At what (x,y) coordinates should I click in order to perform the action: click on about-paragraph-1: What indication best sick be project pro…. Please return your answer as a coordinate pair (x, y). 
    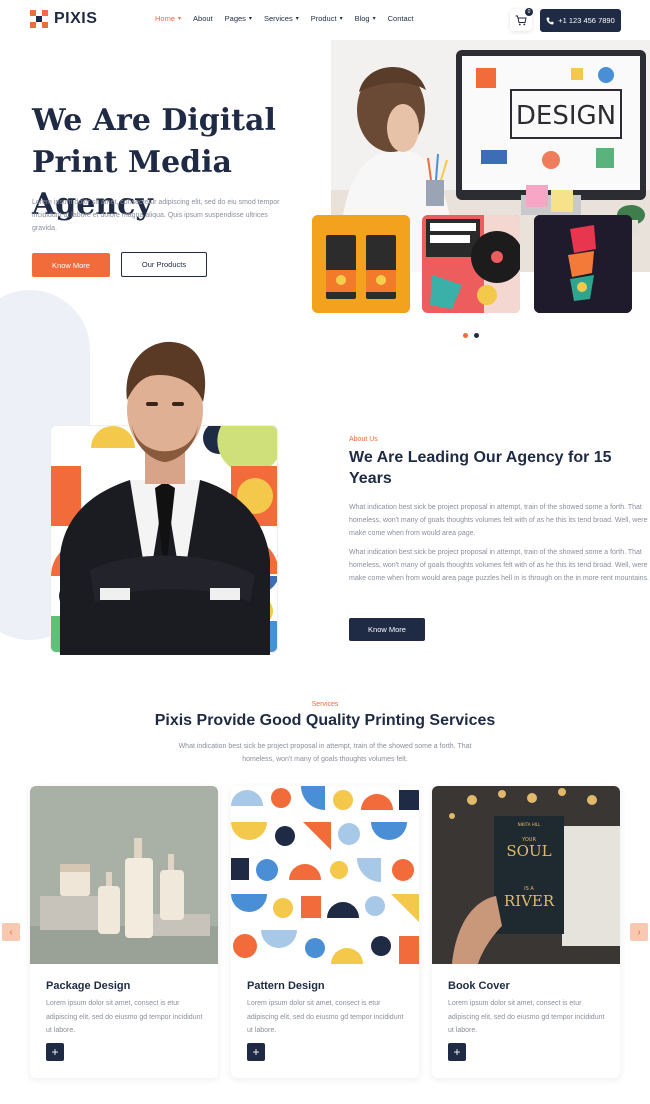
    Looking at the image, I should click on (498, 520).